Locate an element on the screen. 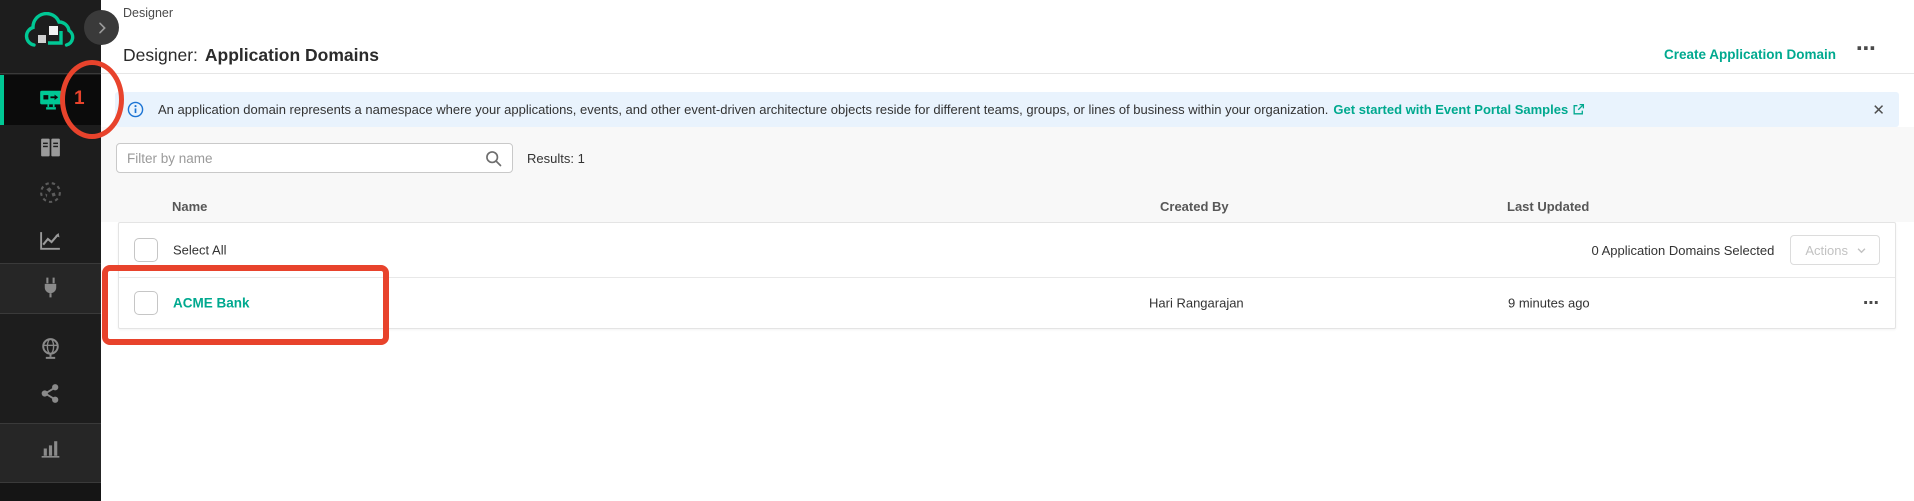 The width and height of the screenshot is (1914, 501). sidebar-item-connectors is located at coordinates (50, 287).